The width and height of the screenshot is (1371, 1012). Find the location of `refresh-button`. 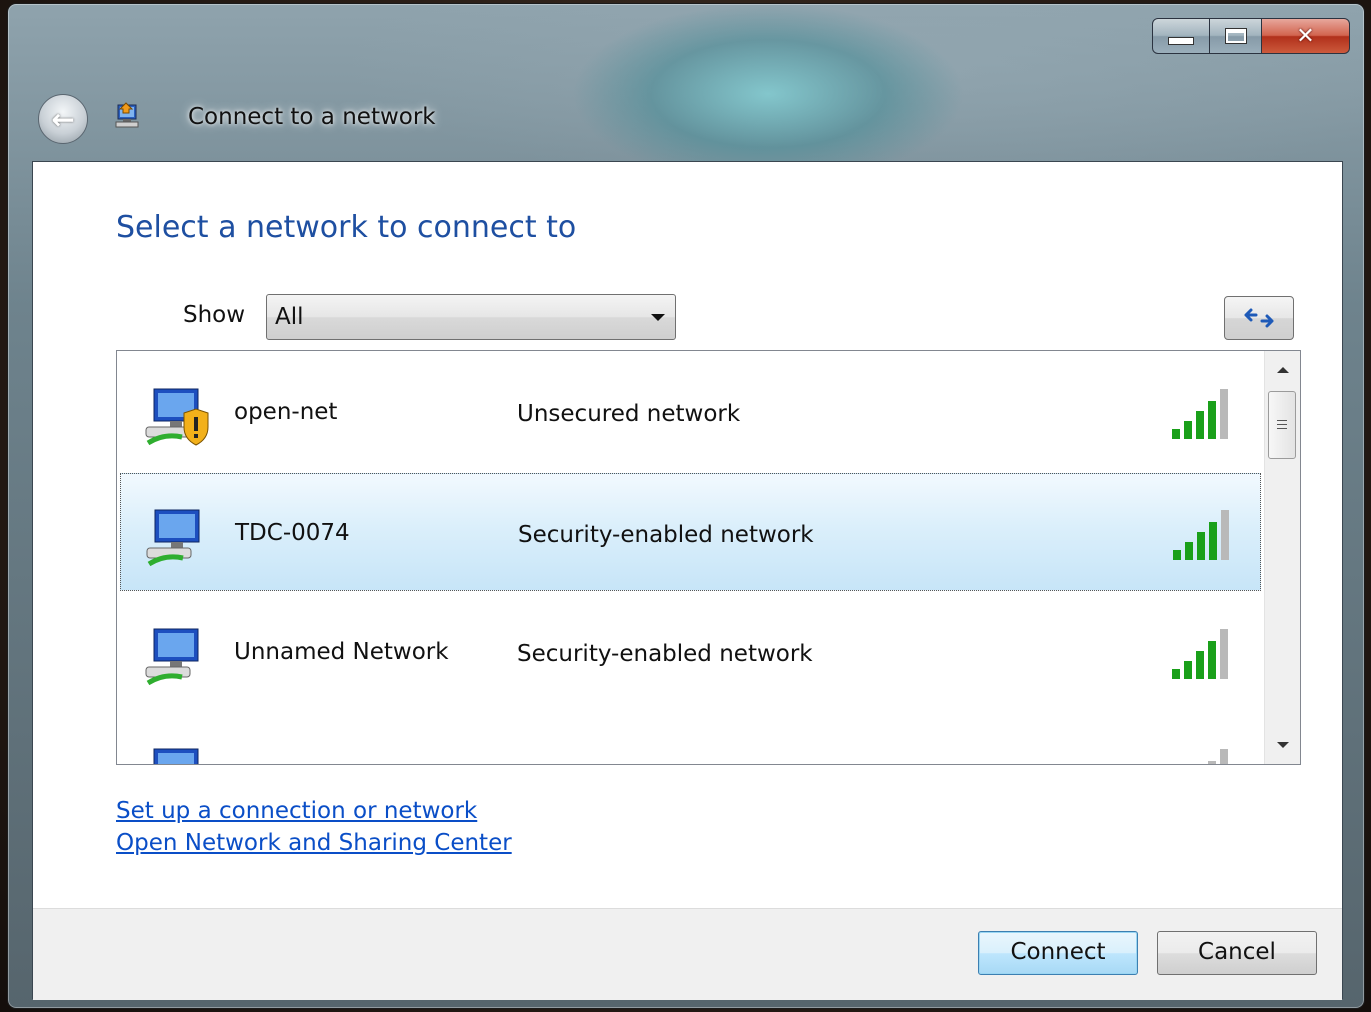

refresh-button is located at coordinates (1259, 318).